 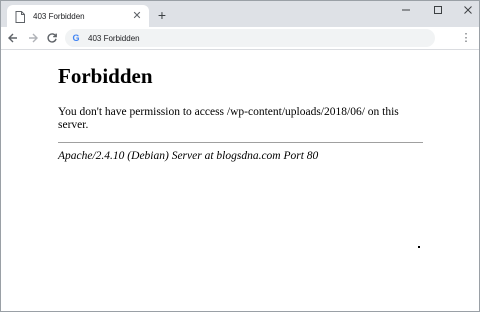 I want to click on window-close-icon, so click(x=466, y=10).